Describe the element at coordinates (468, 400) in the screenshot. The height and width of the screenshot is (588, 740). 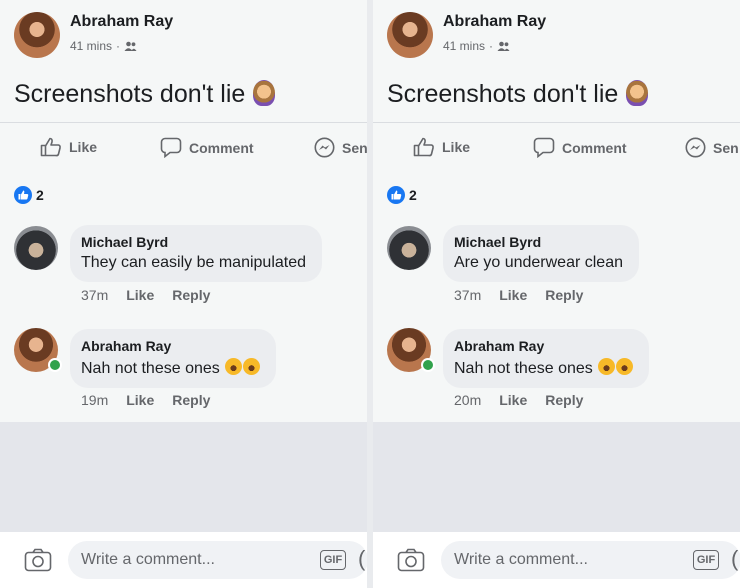
I see `comment-time: 20m` at that location.